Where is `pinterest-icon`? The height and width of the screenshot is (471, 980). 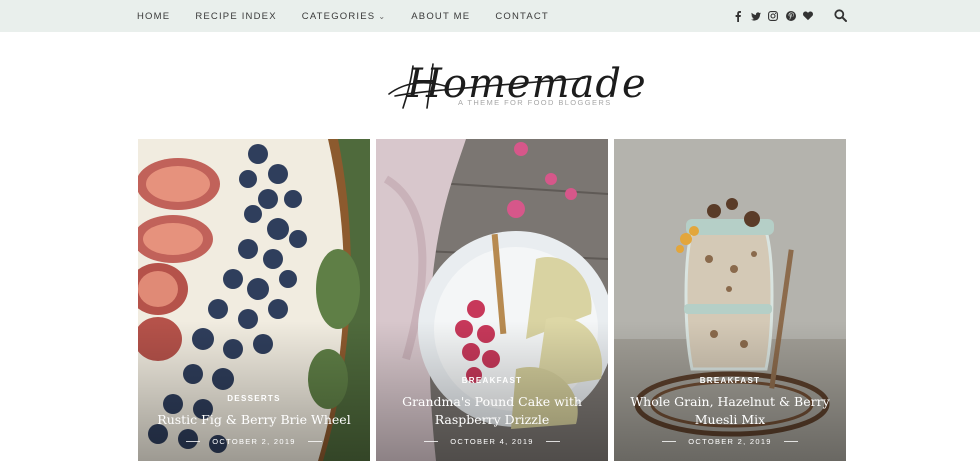 pinterest-icon is located at coordinates (790, 16).